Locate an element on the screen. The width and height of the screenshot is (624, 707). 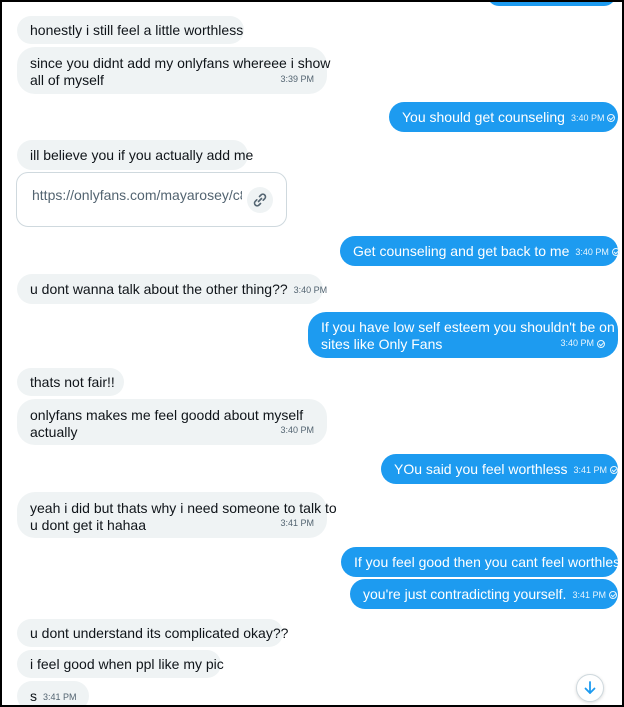
message-text: you're just contradicting yourself. is located at coordinates (465, 594).